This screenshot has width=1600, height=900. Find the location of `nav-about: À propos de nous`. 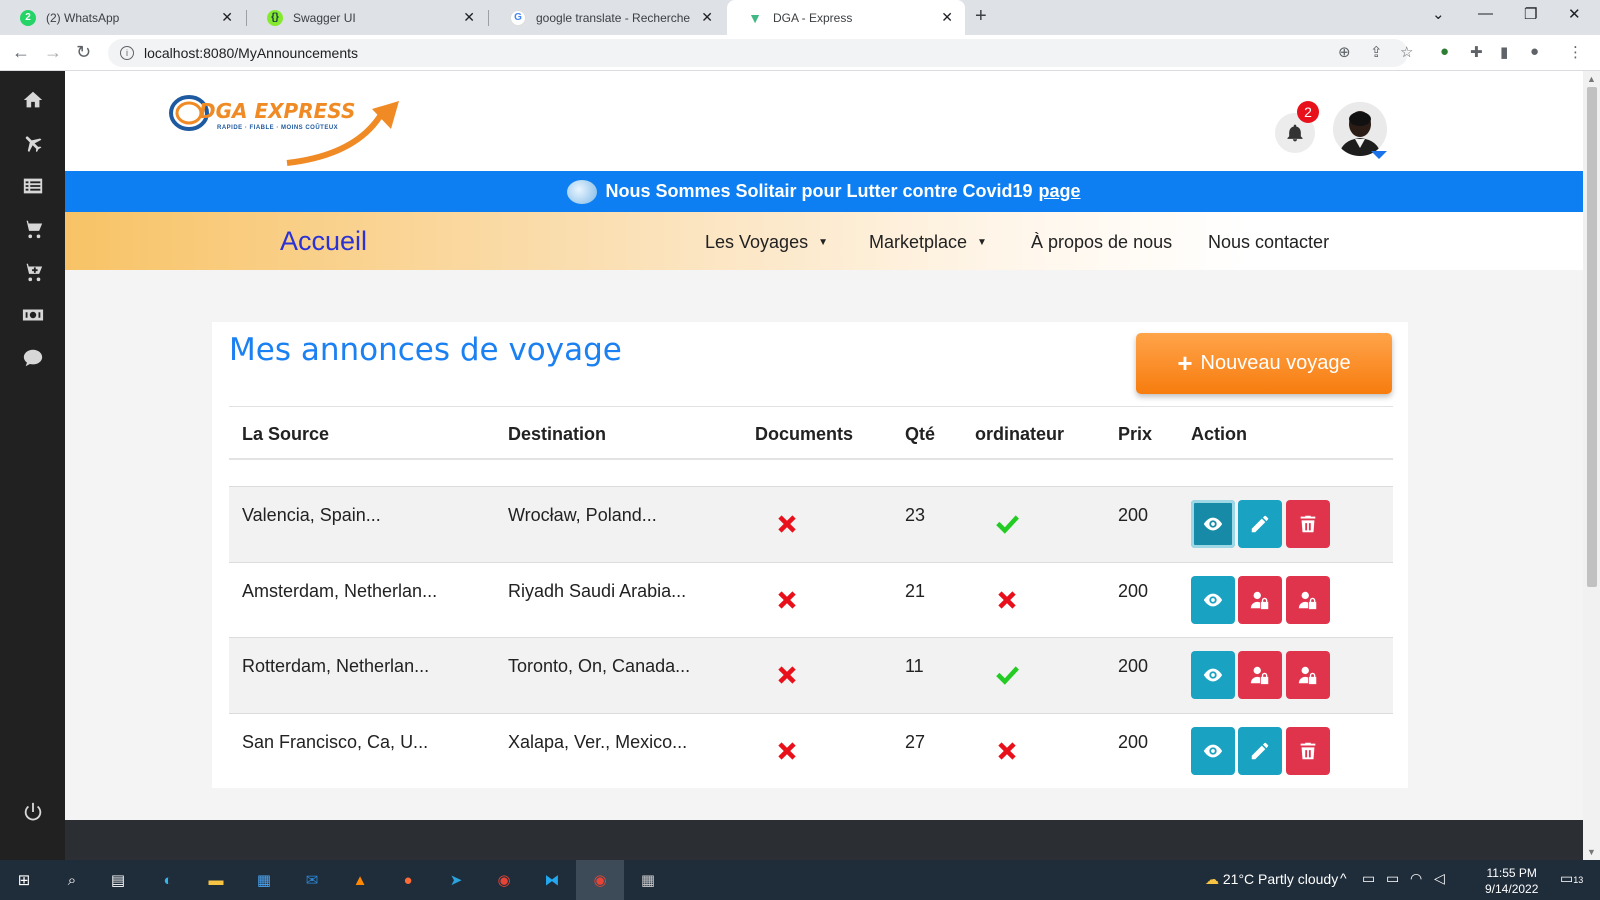

nav-about: À propos de nous is located at coordinates (1101, 242).